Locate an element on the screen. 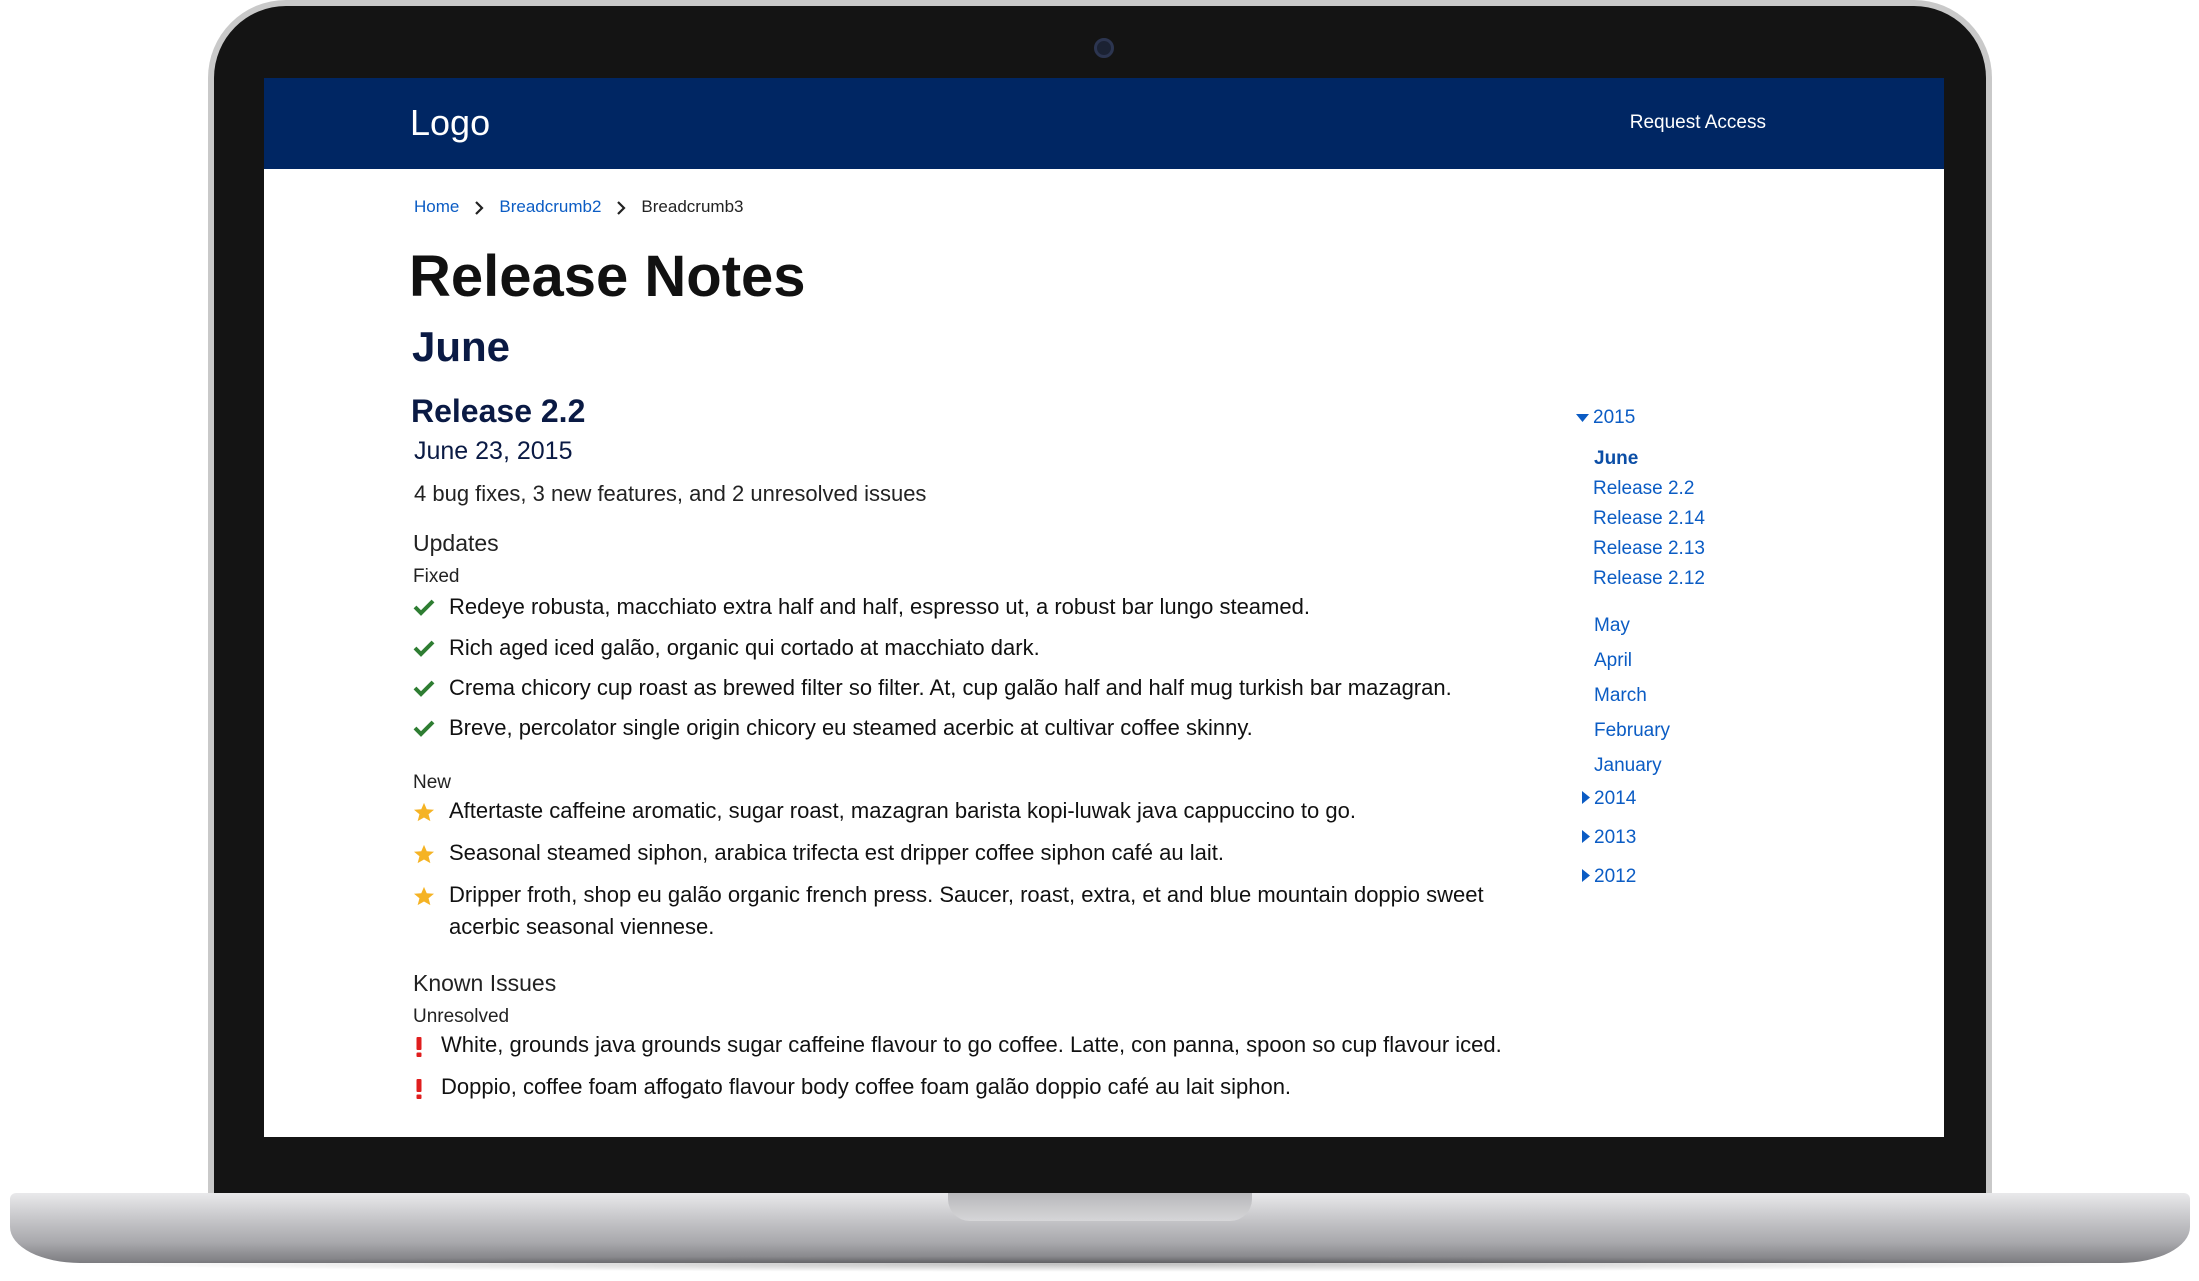 This screenshot has width=2199, height=1281. logo: Logo is located at coordinates (450, 123).